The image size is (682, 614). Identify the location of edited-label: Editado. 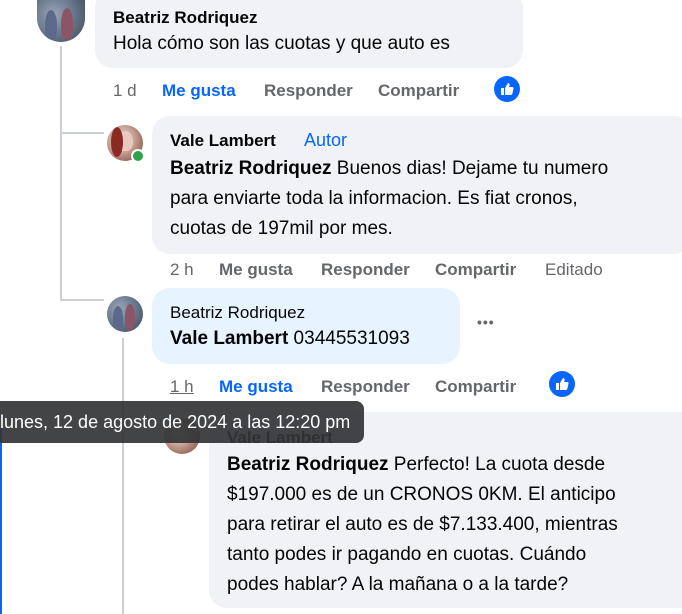
(574, 269).